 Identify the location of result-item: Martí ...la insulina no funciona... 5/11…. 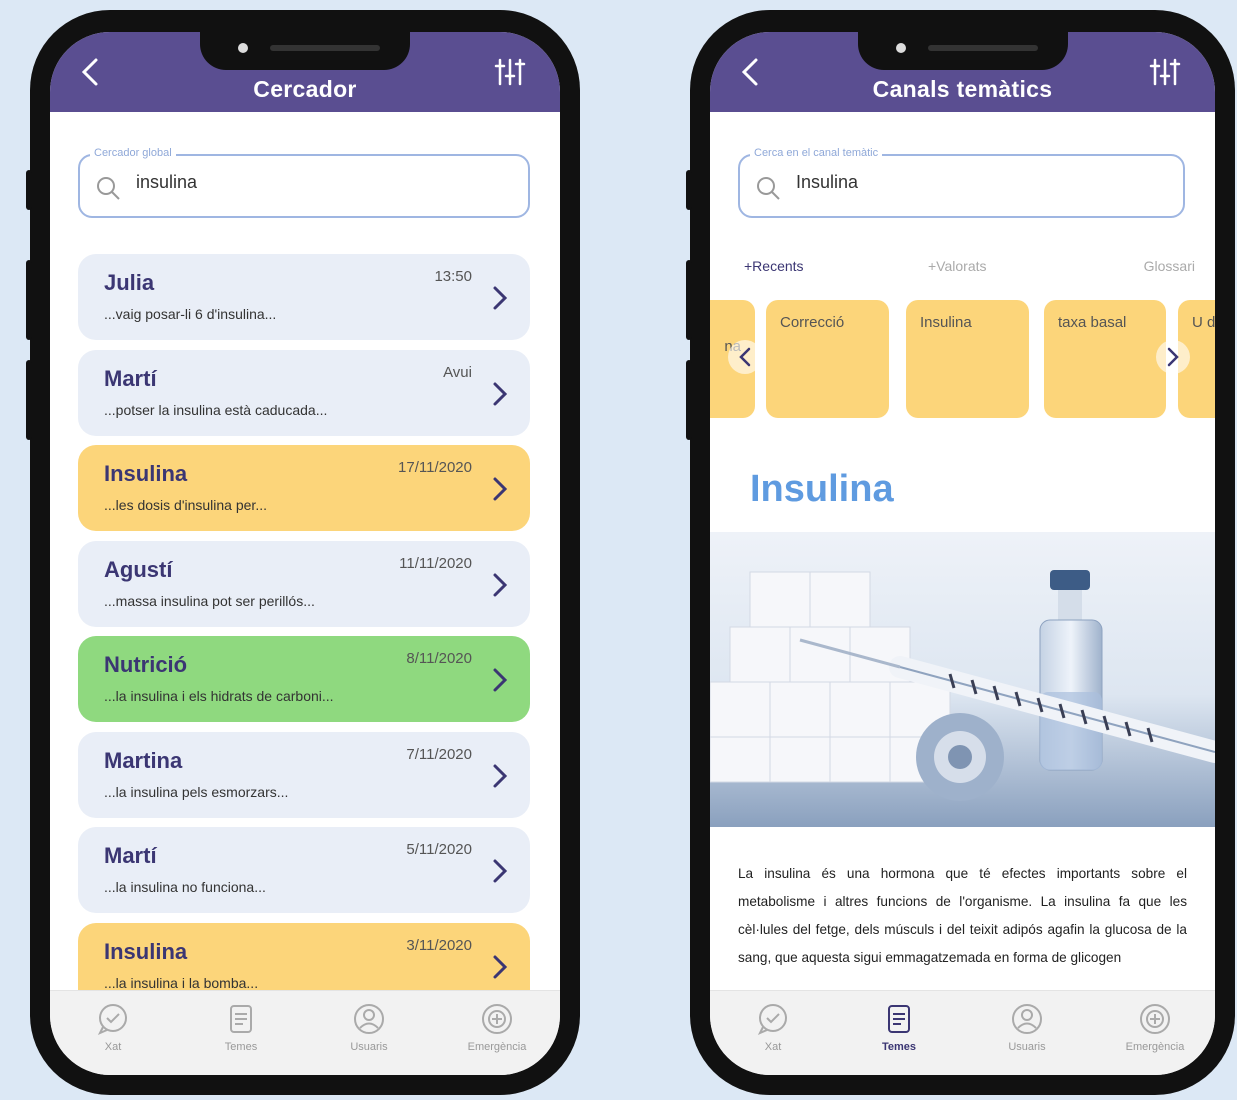
(304, 870).